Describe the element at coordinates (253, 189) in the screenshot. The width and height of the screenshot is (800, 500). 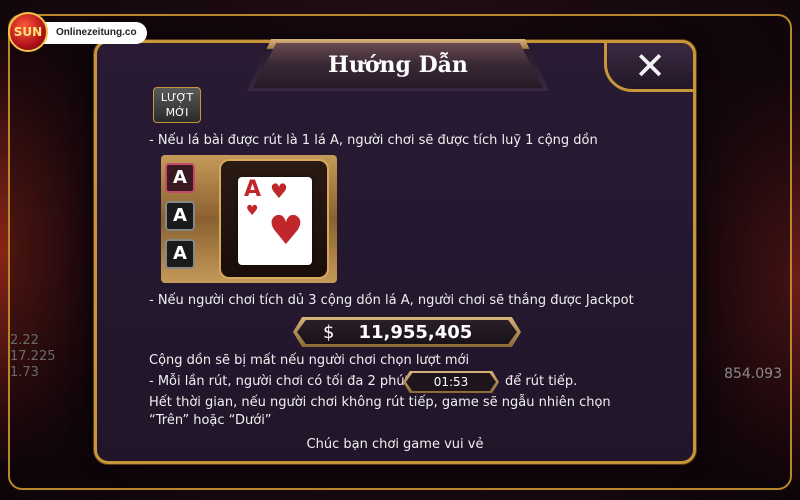
I see `card-rank: A` at that location.